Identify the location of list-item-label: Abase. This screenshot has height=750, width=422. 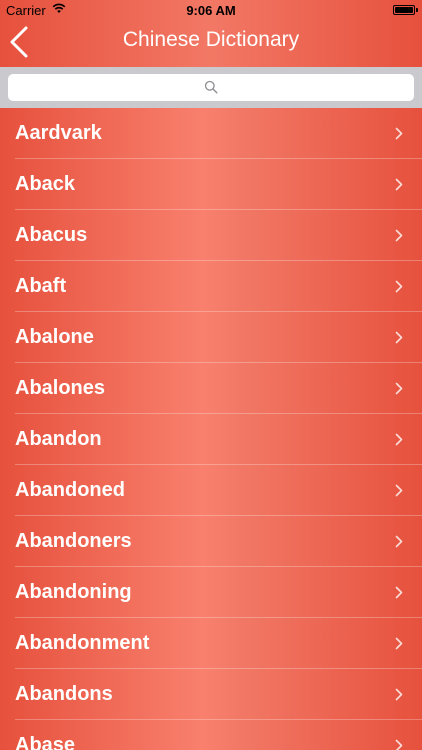
(45, 742).